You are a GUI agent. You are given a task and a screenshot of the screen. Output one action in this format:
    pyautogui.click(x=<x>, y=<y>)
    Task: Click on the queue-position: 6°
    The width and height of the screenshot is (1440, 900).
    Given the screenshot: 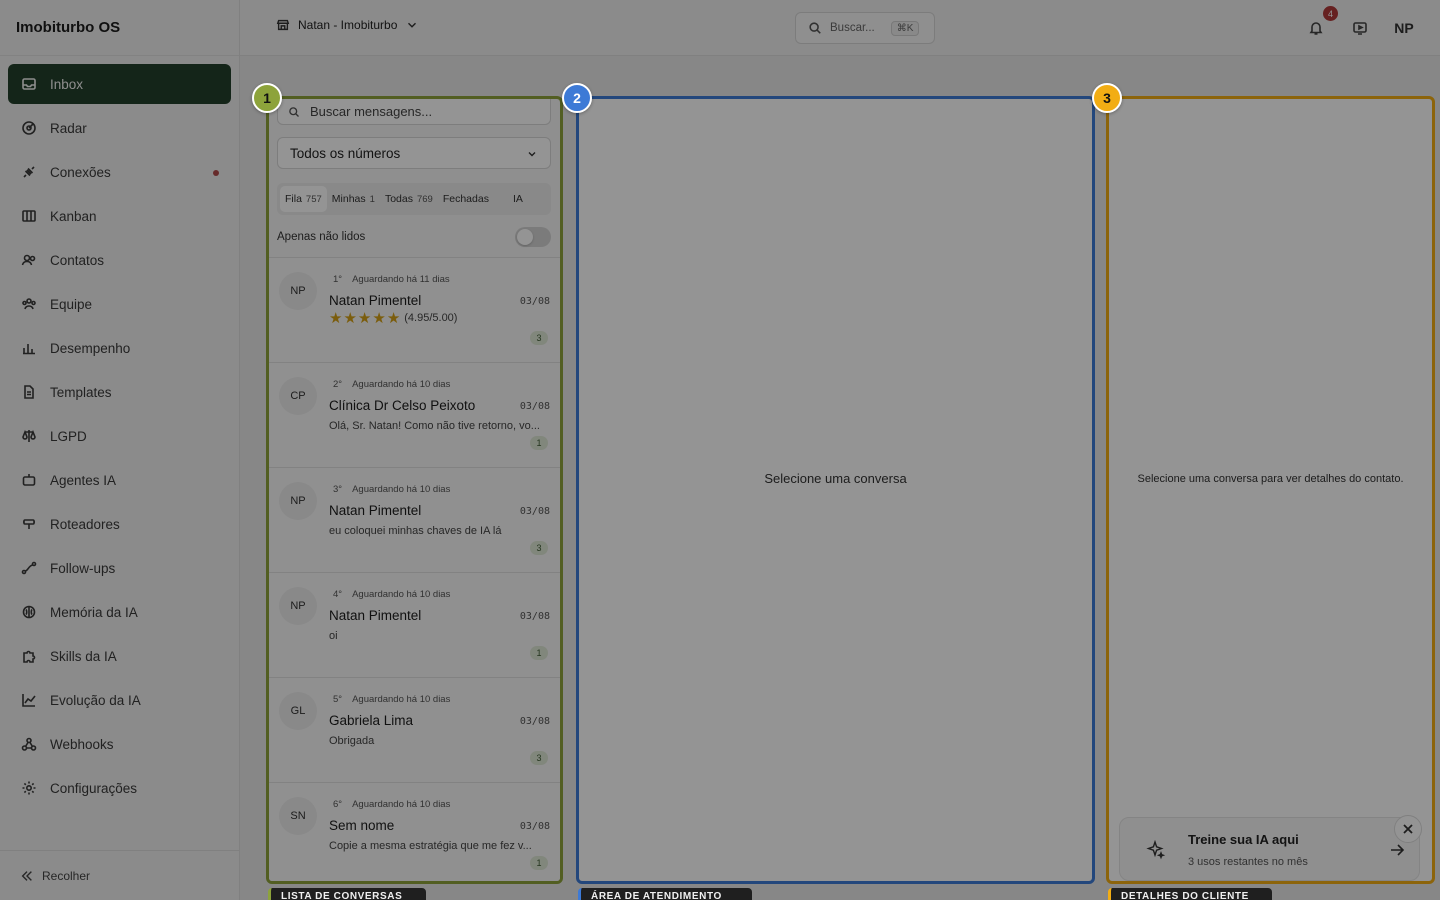 What is the action you would take?
    pyautogui.click(x=338, y=804)
    